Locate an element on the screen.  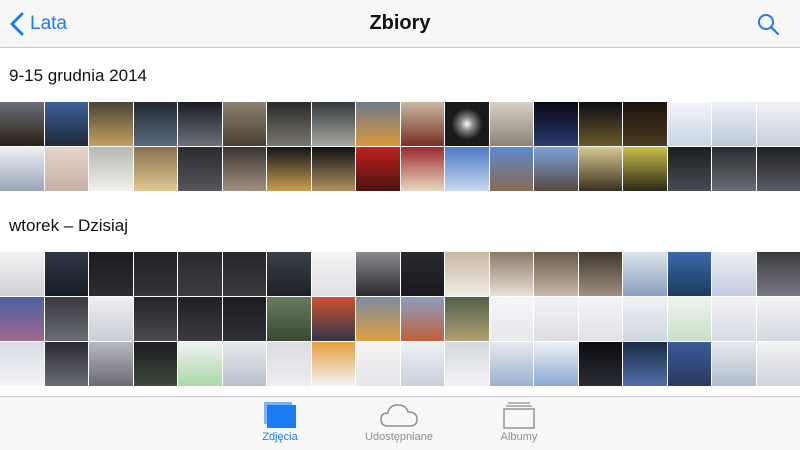
tab-albums: Albumy is located at coordinates (519, 424).